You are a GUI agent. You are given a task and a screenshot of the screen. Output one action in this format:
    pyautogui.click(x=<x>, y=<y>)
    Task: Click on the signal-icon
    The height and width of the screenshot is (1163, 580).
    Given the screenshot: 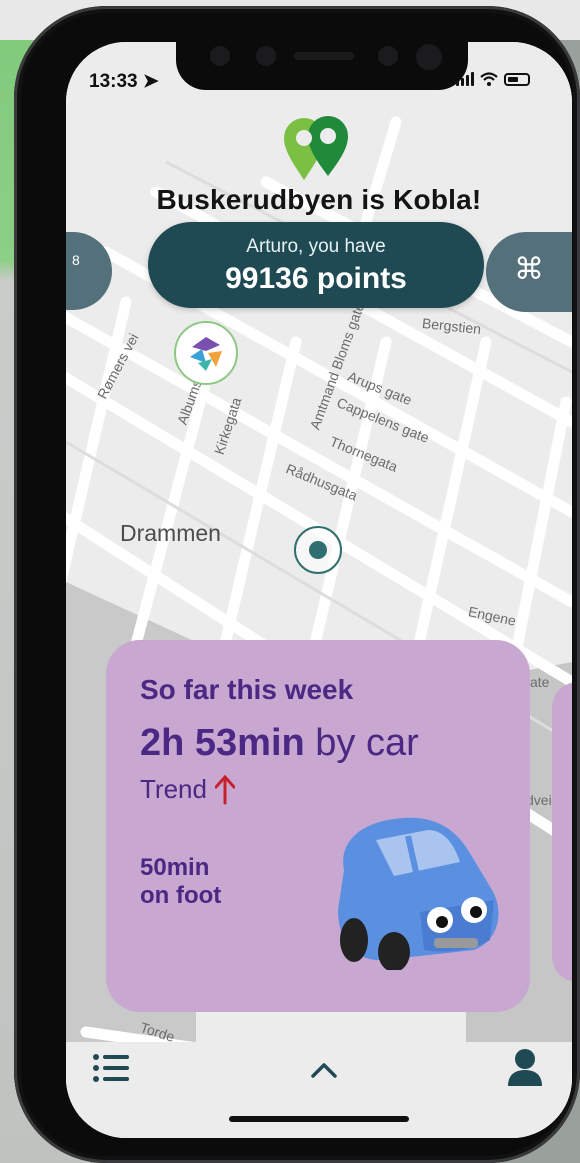 What is the action you would take?
    pyautogui.click(x=465, y=79)
    